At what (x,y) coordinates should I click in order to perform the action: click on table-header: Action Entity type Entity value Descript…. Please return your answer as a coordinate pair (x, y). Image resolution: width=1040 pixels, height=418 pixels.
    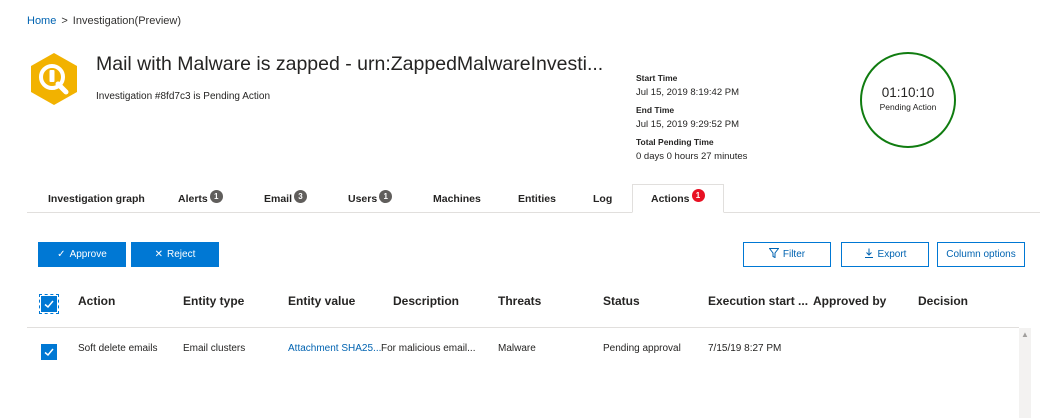
    Looking at the image, I should click on (523, 308).